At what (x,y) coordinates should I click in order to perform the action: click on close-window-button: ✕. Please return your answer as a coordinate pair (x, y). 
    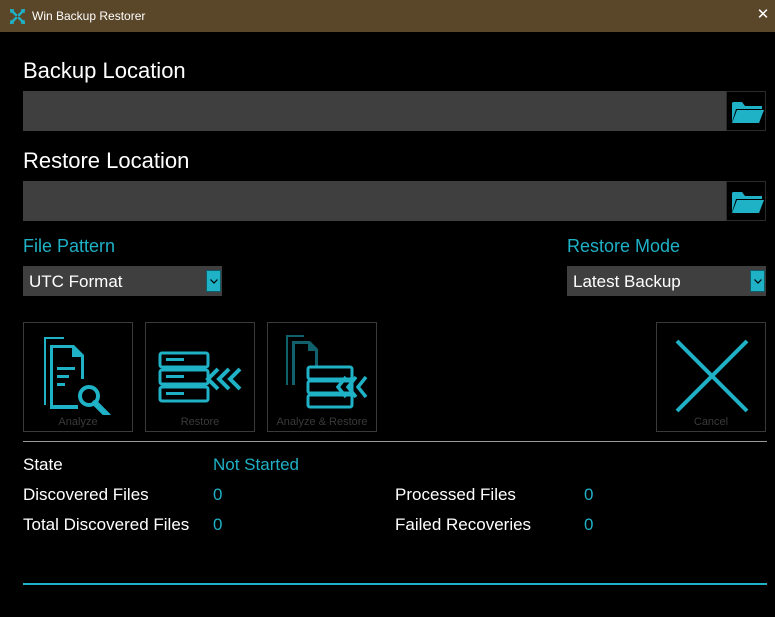
    Looking at the image, I should click on (763, 15).